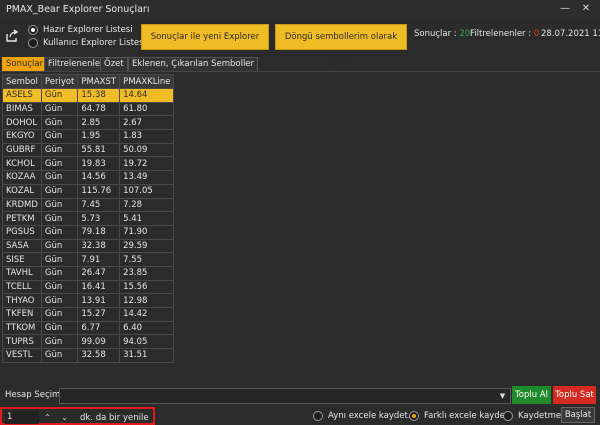  What do you see at coordinates (99, 259) in the screenshot?
I see `cell-pmaxst: 7.91` at bounding box center [99, 259].